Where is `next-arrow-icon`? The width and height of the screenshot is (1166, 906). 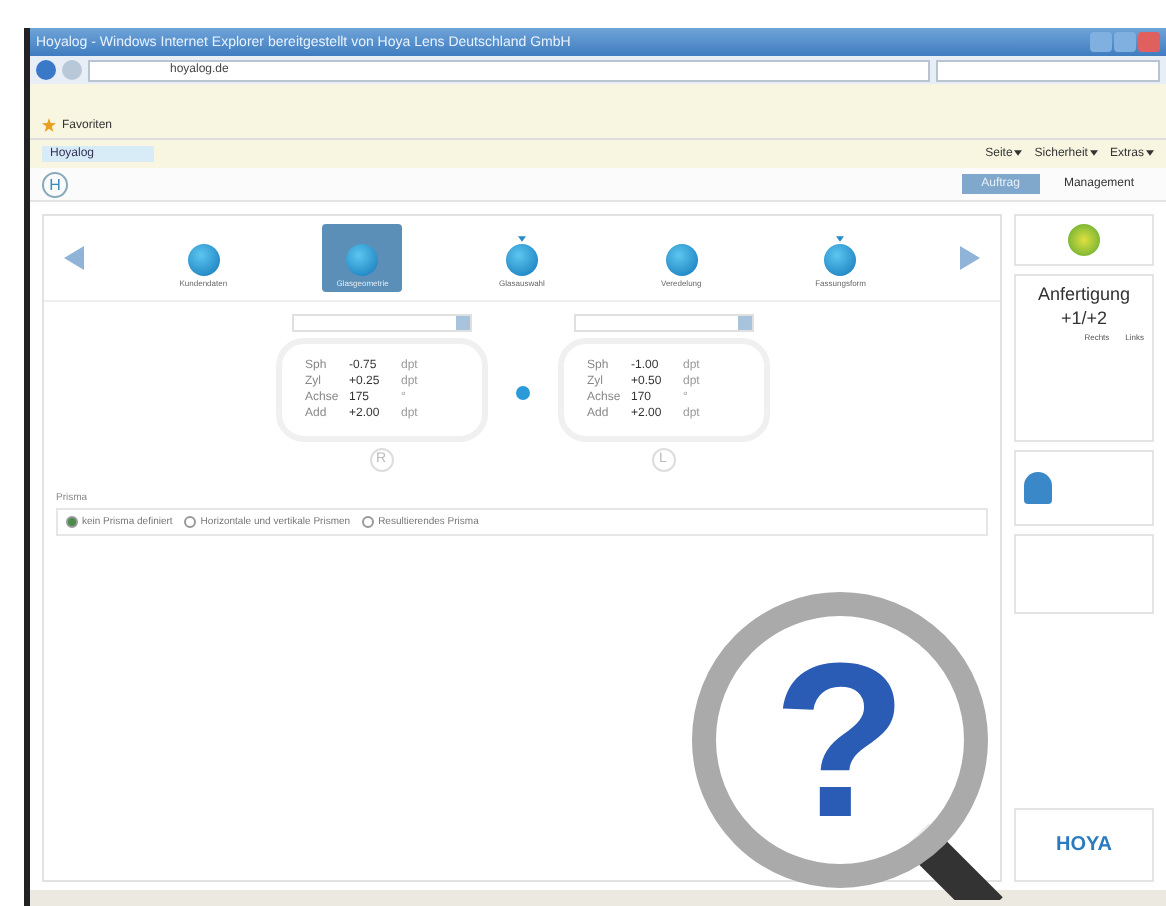
next-arrow-icon is located at coordinates (969, 258).